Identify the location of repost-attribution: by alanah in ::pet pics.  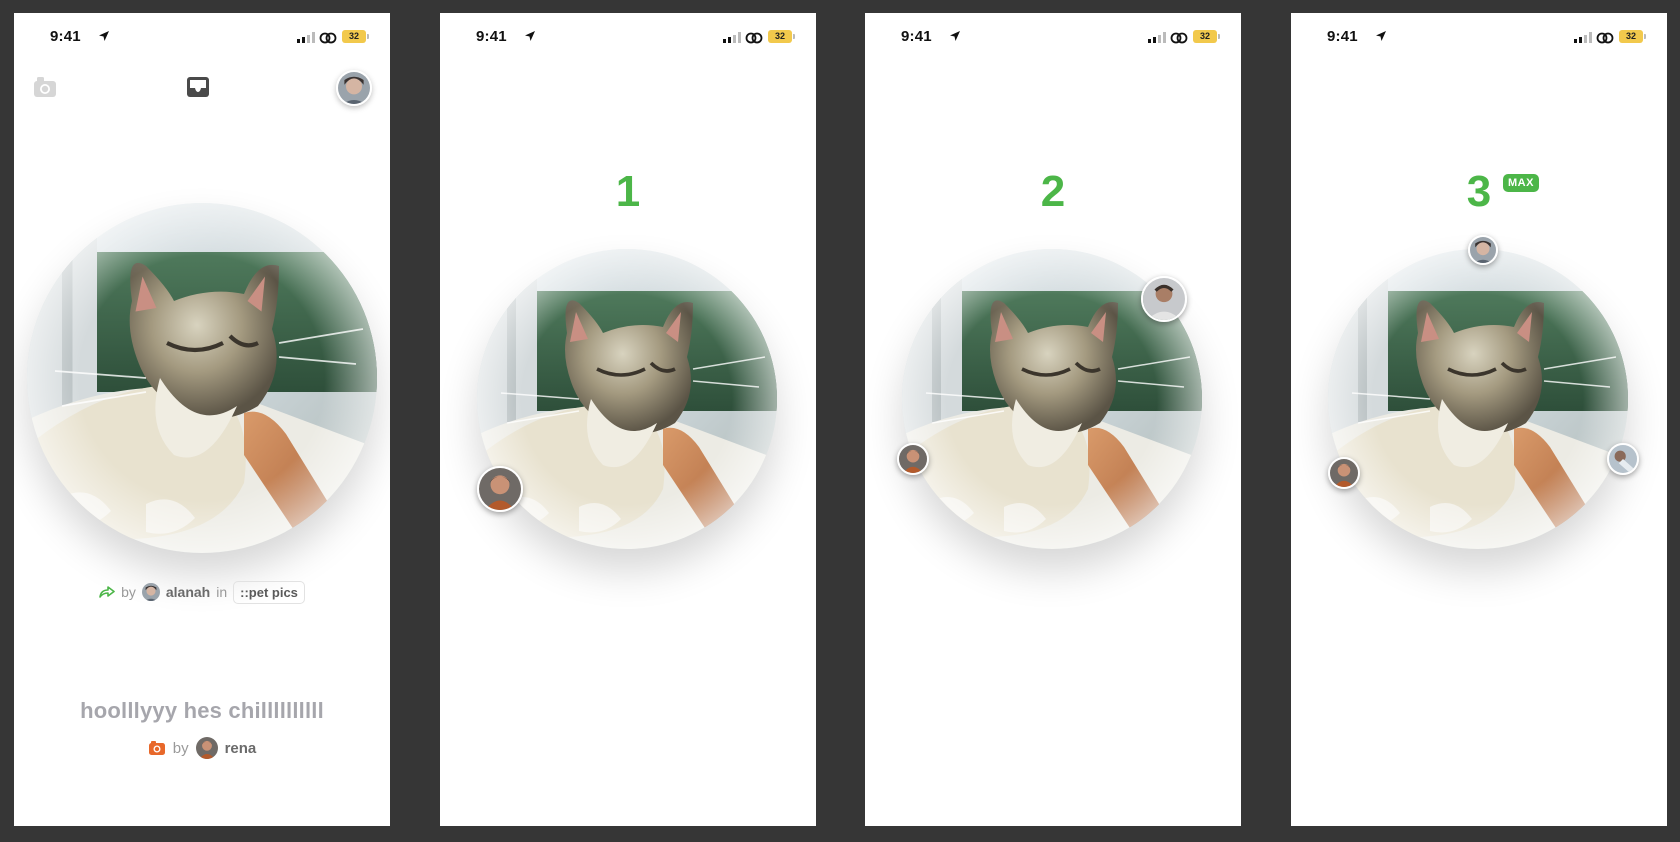
(202, 592).